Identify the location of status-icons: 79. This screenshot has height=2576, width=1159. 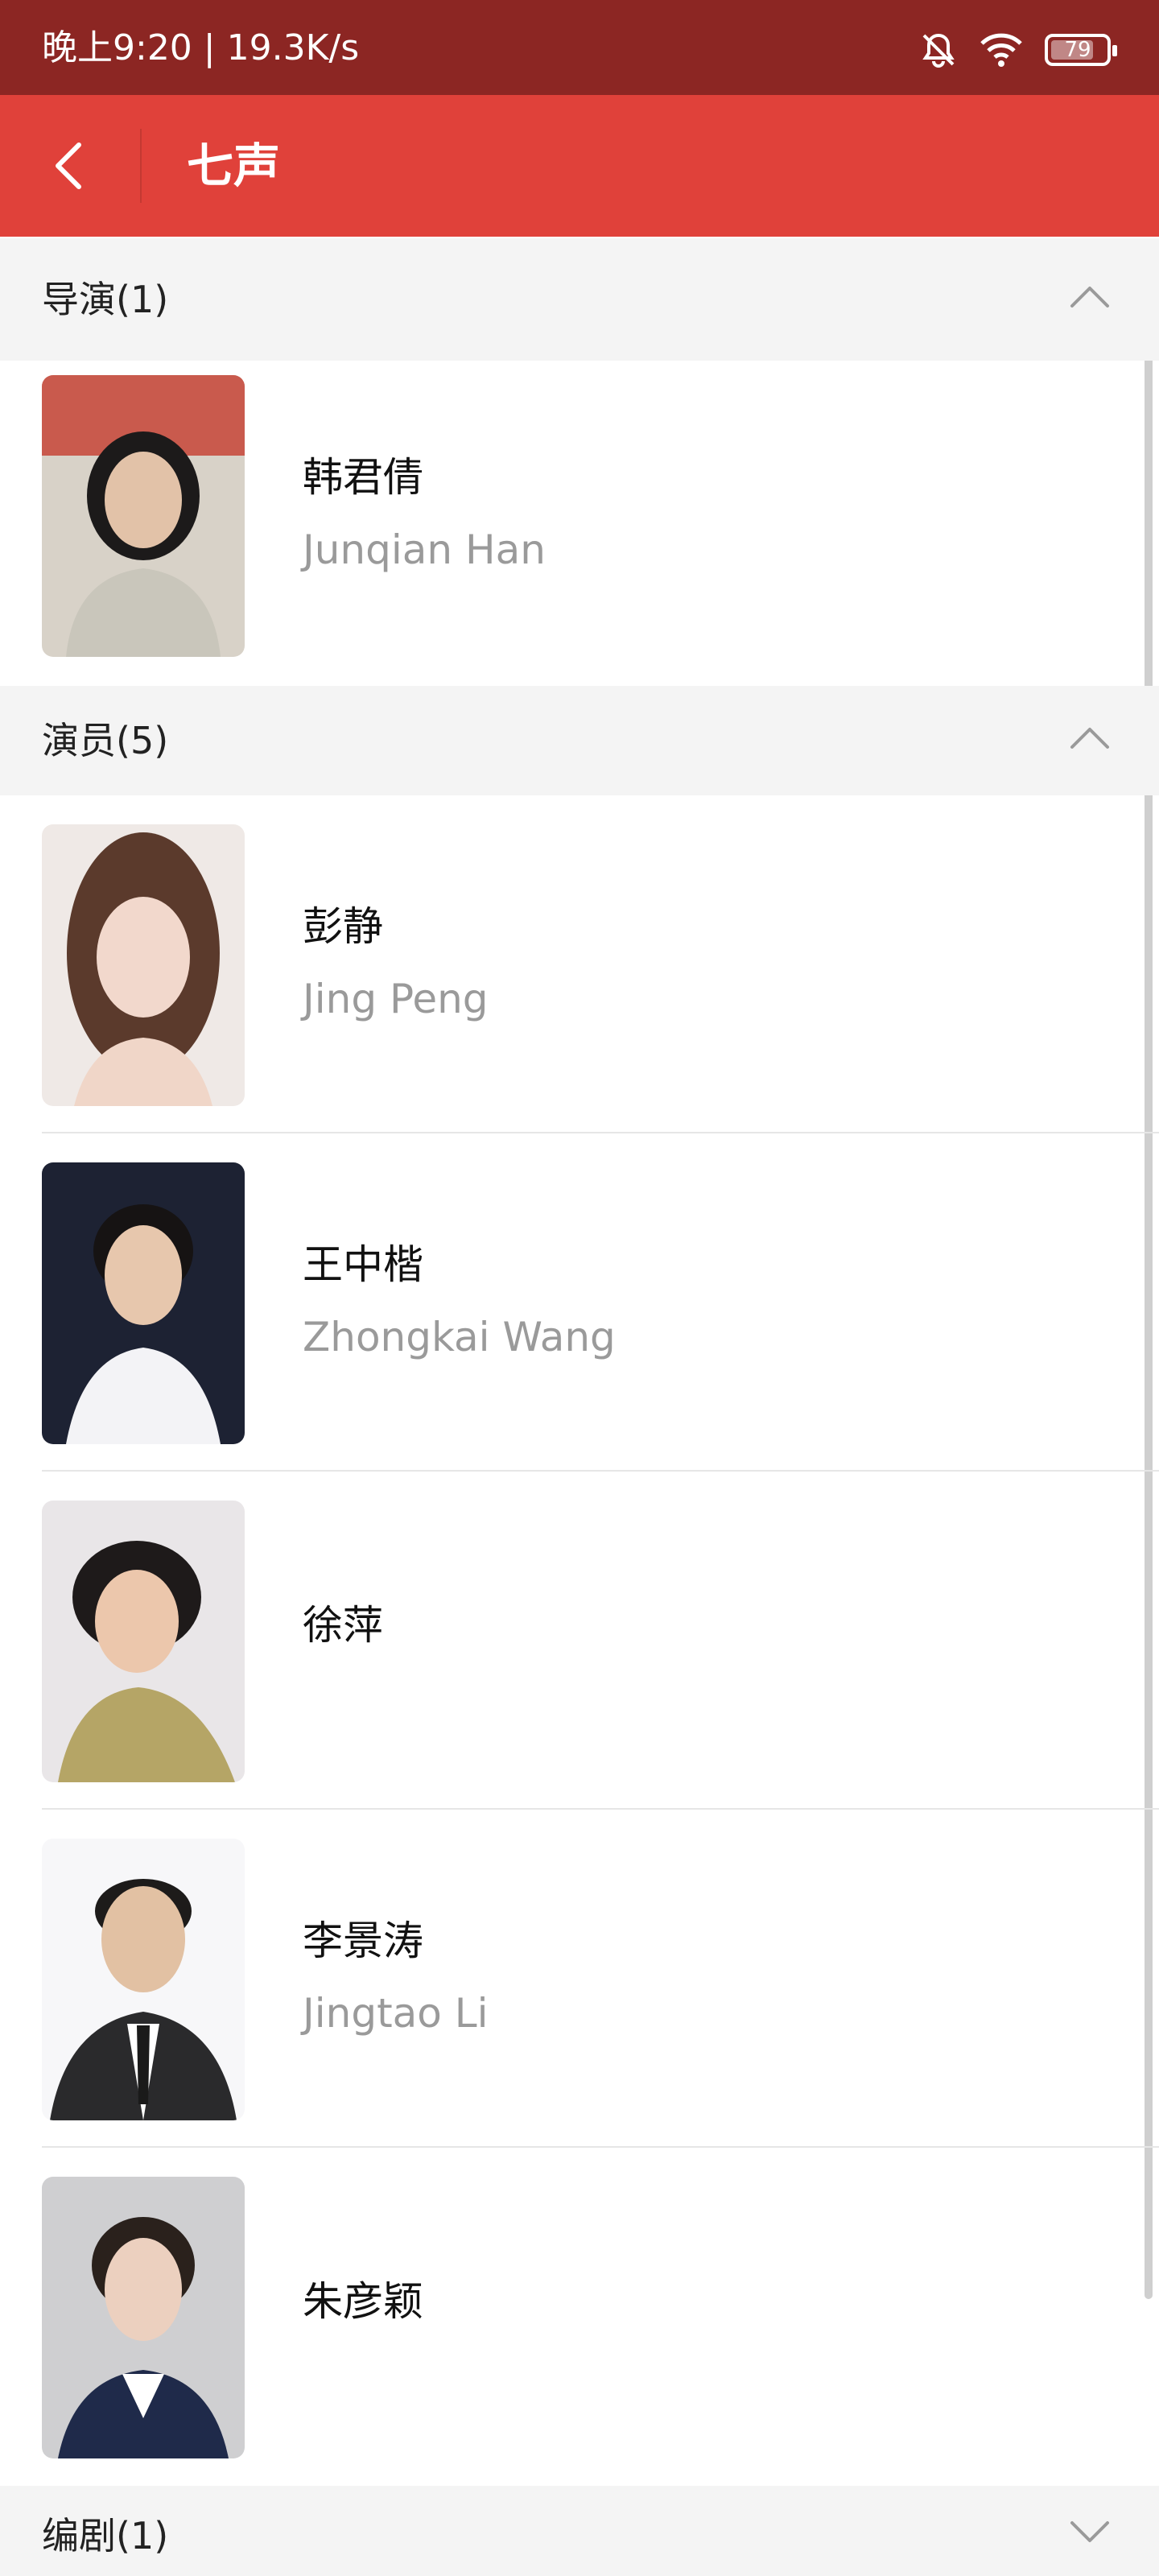
(1018, 49).